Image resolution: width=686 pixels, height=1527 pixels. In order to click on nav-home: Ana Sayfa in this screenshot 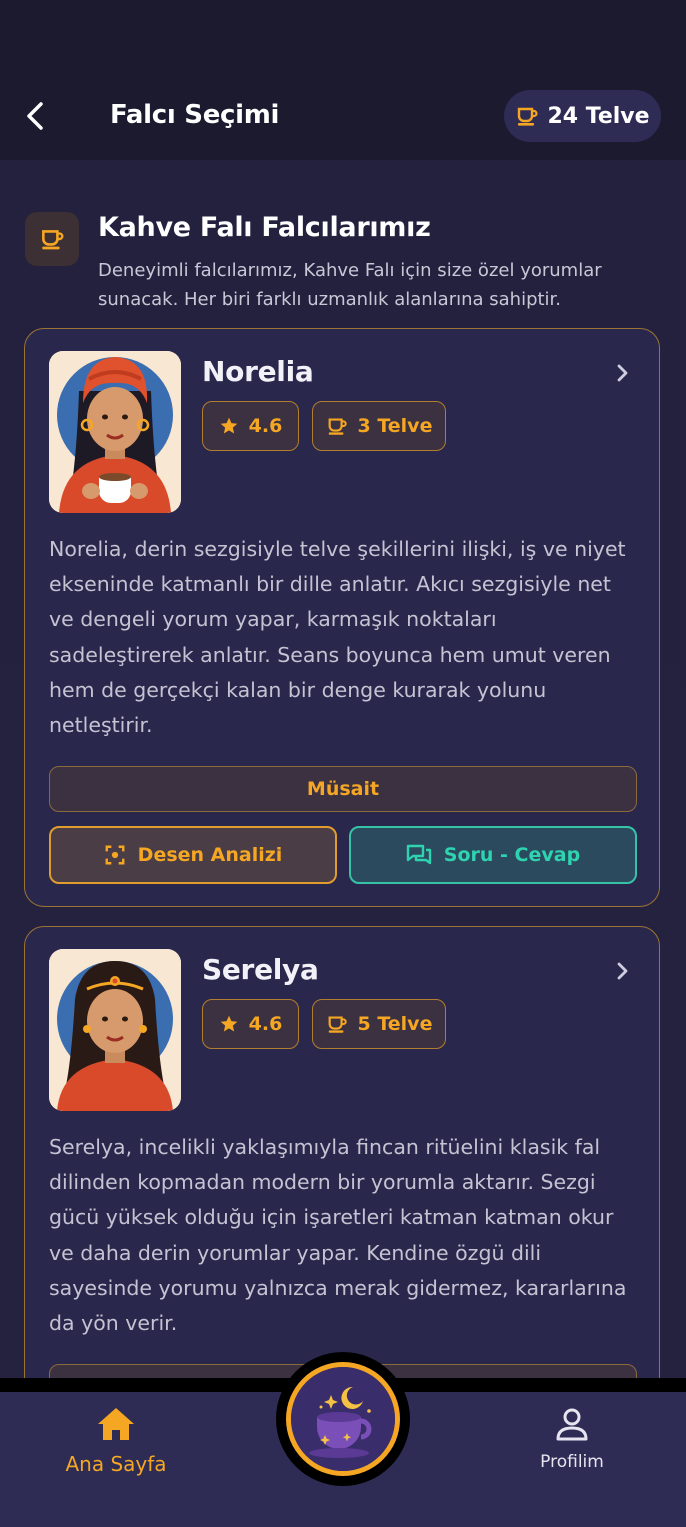, I will do `click(116, 1441)`.